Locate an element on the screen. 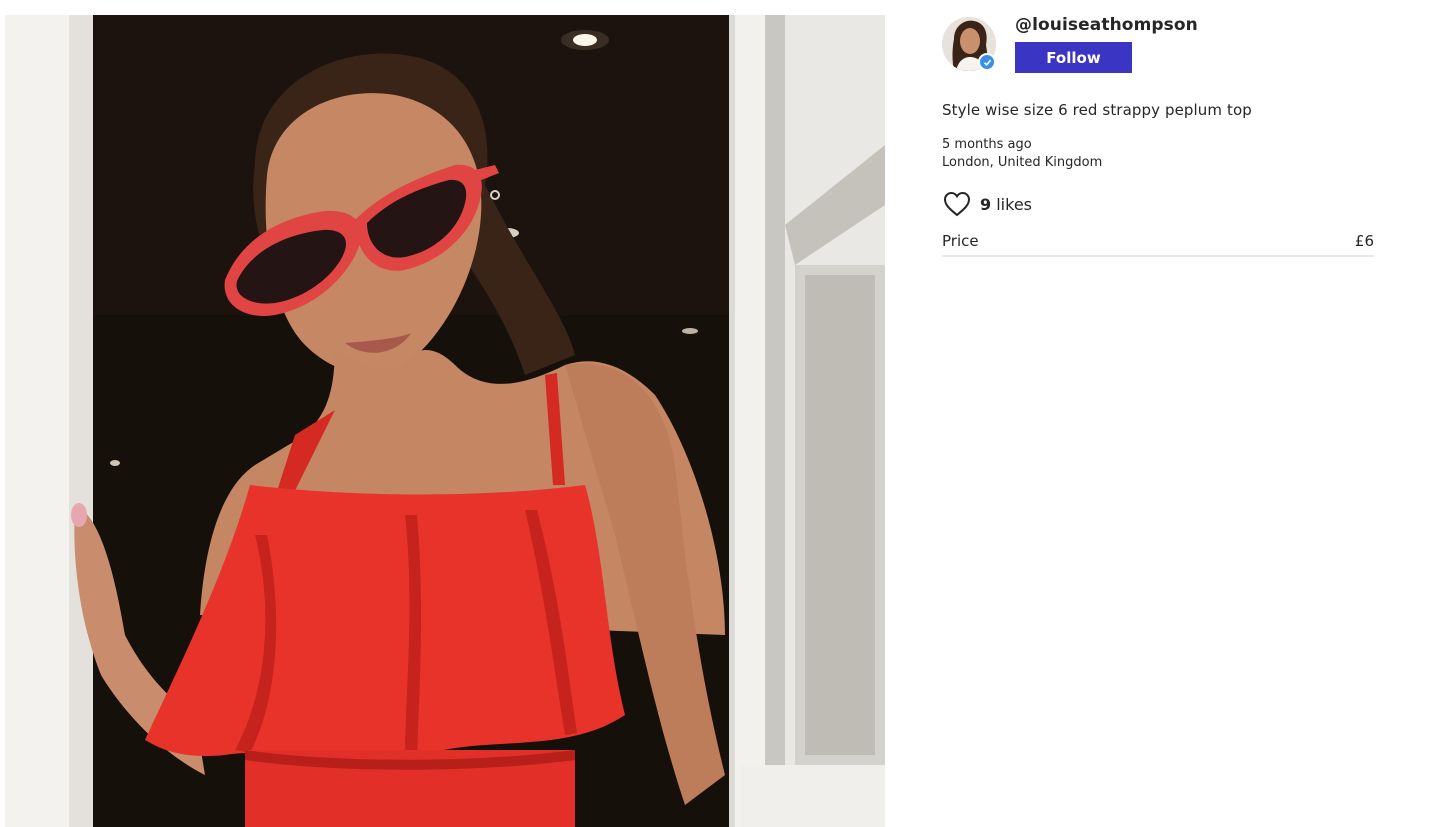 This screenshot has height=827, width=1429. seller-info: @louiseathompson Follow is located at coordinates (1106, 44).